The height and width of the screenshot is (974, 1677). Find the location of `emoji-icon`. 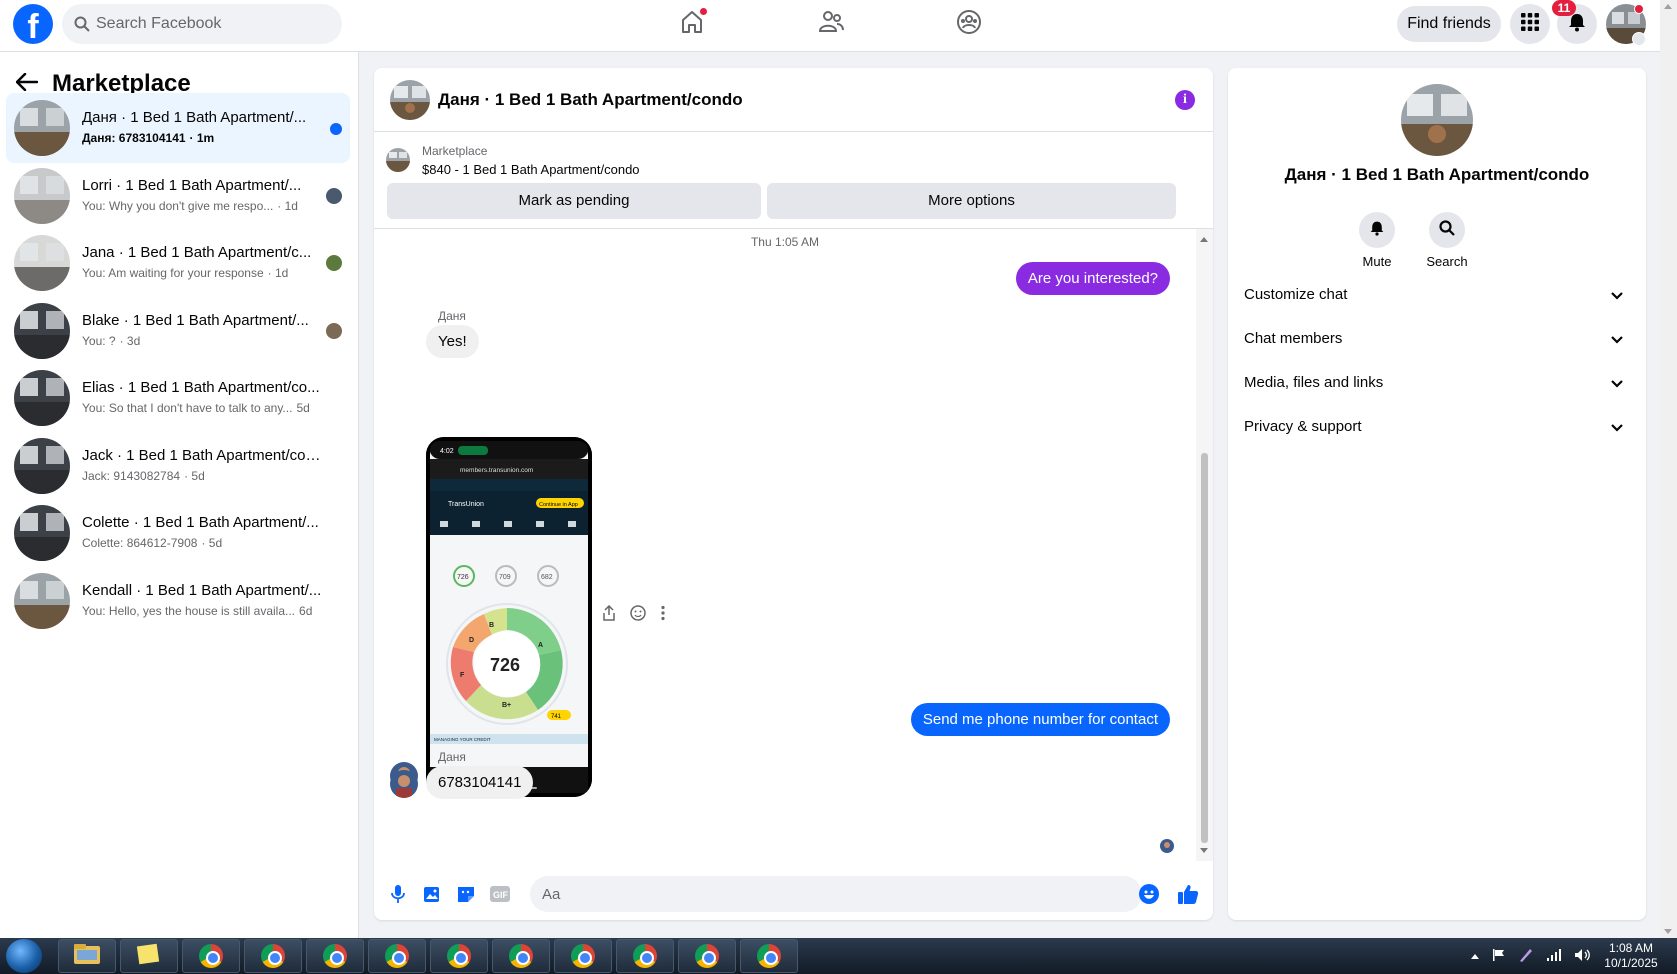

emoji-icon is located at coordinates (1149, 894).